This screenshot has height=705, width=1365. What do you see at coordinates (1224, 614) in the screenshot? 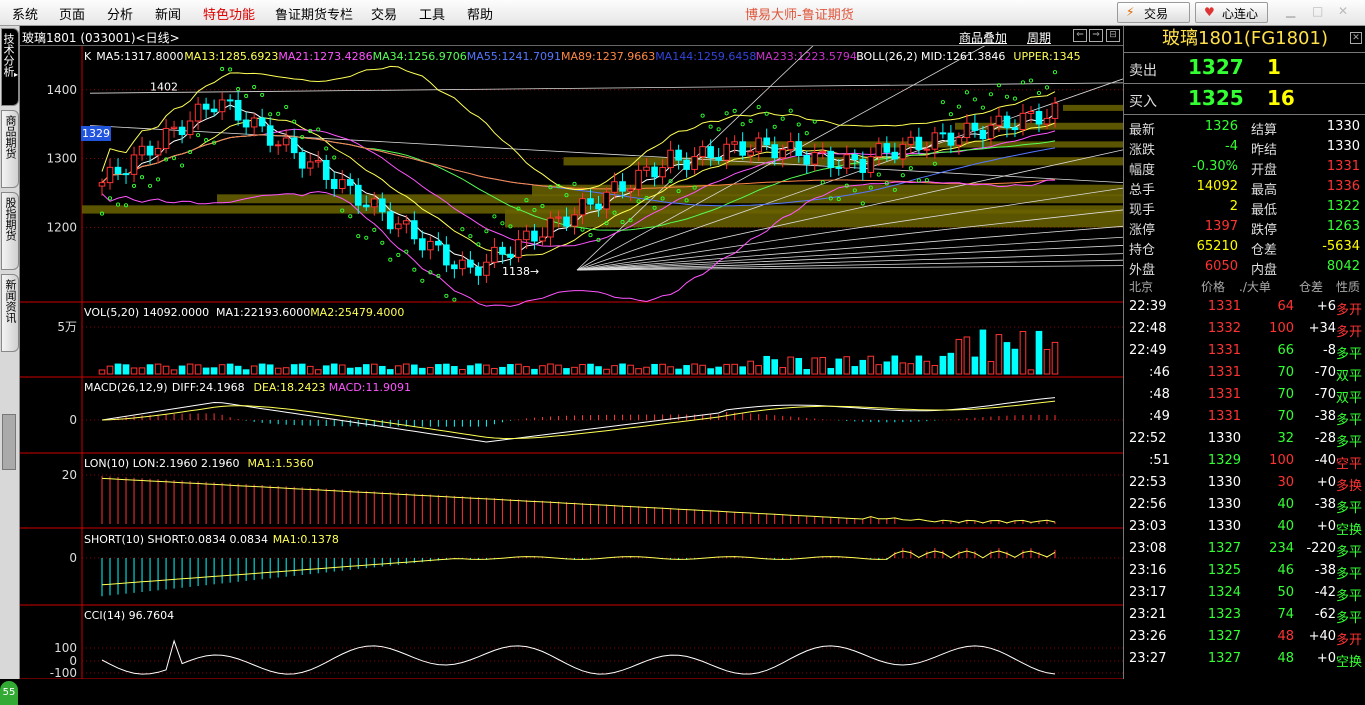
I see `trade-price: 1323` at bounding box center [1224, 614].